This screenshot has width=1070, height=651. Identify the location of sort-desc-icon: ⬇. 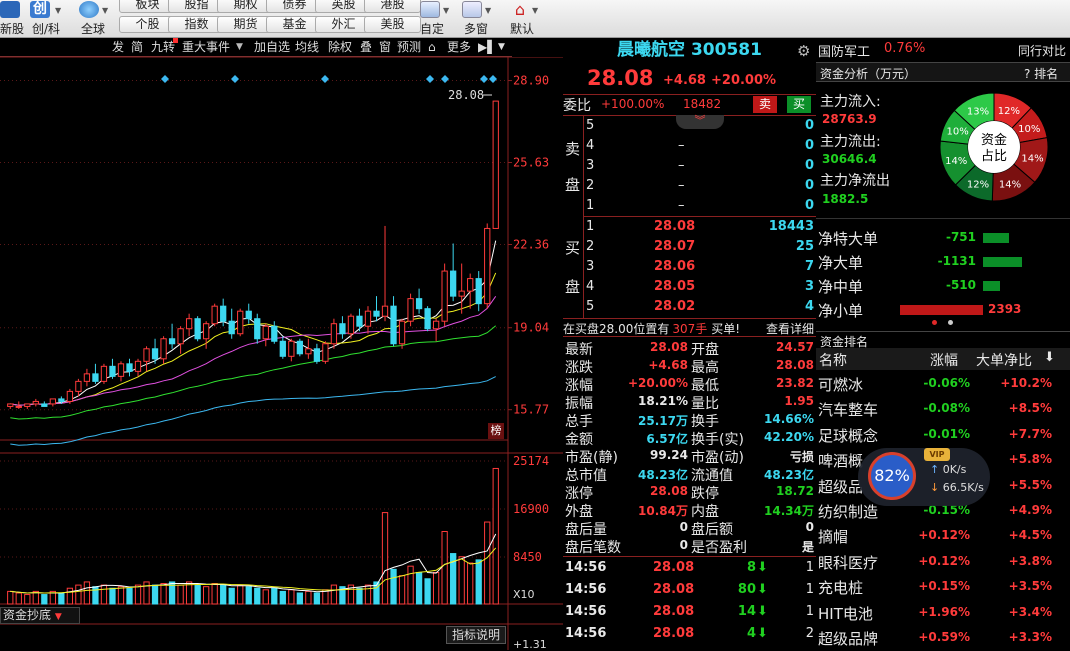
(1049, 357).